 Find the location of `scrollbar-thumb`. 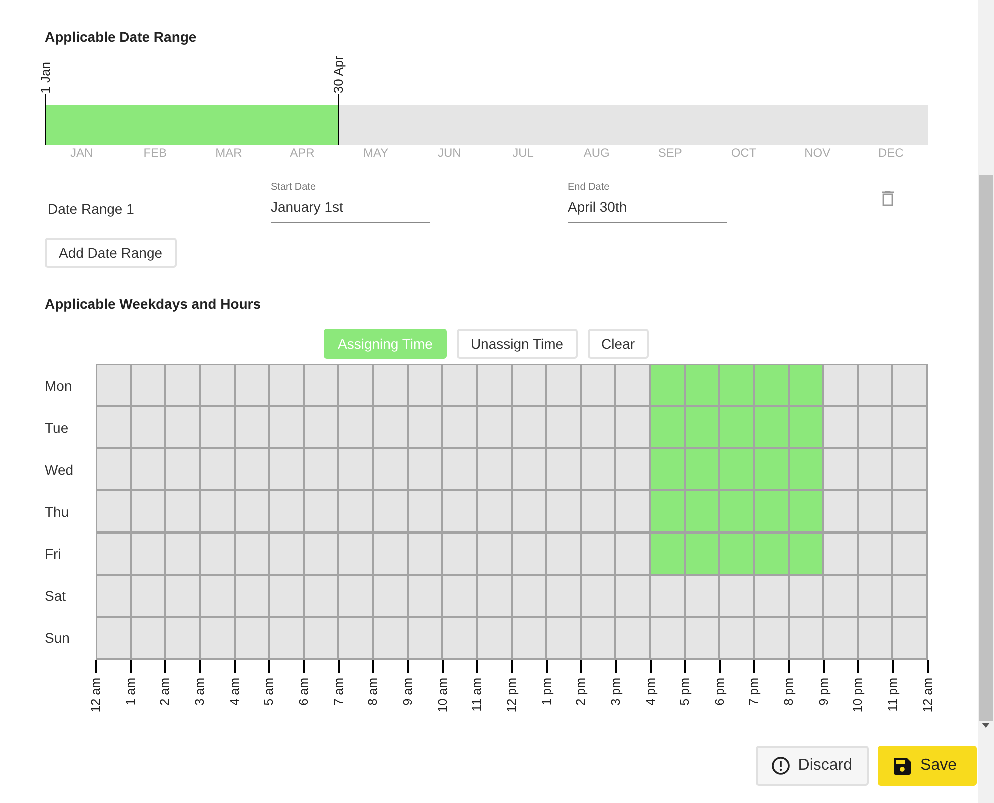

scrollbar-thumb is located at coordinates (986, 448).